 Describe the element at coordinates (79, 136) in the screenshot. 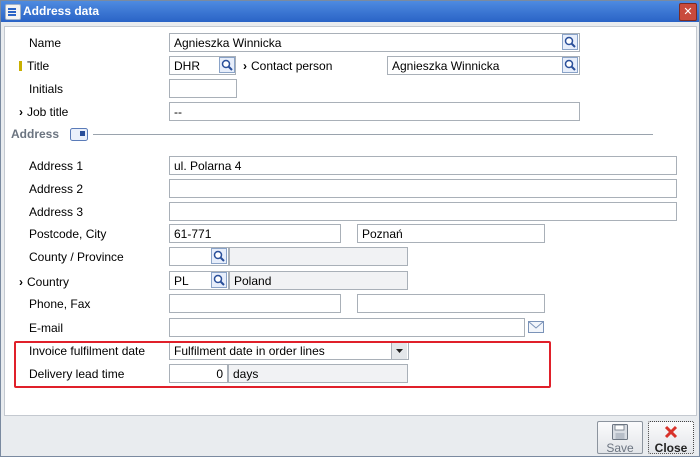

I see `address-card-icon` at that location.